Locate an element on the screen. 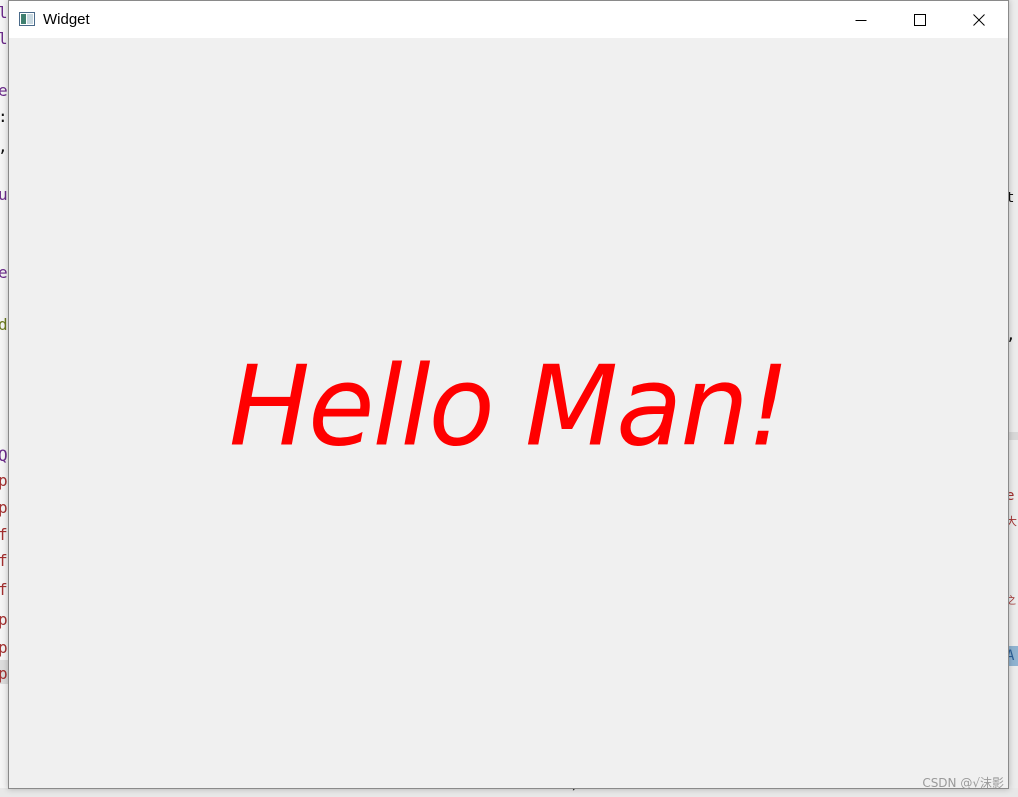 The image size is (1018, 797). close-icon is located at coordinates (979, 19).